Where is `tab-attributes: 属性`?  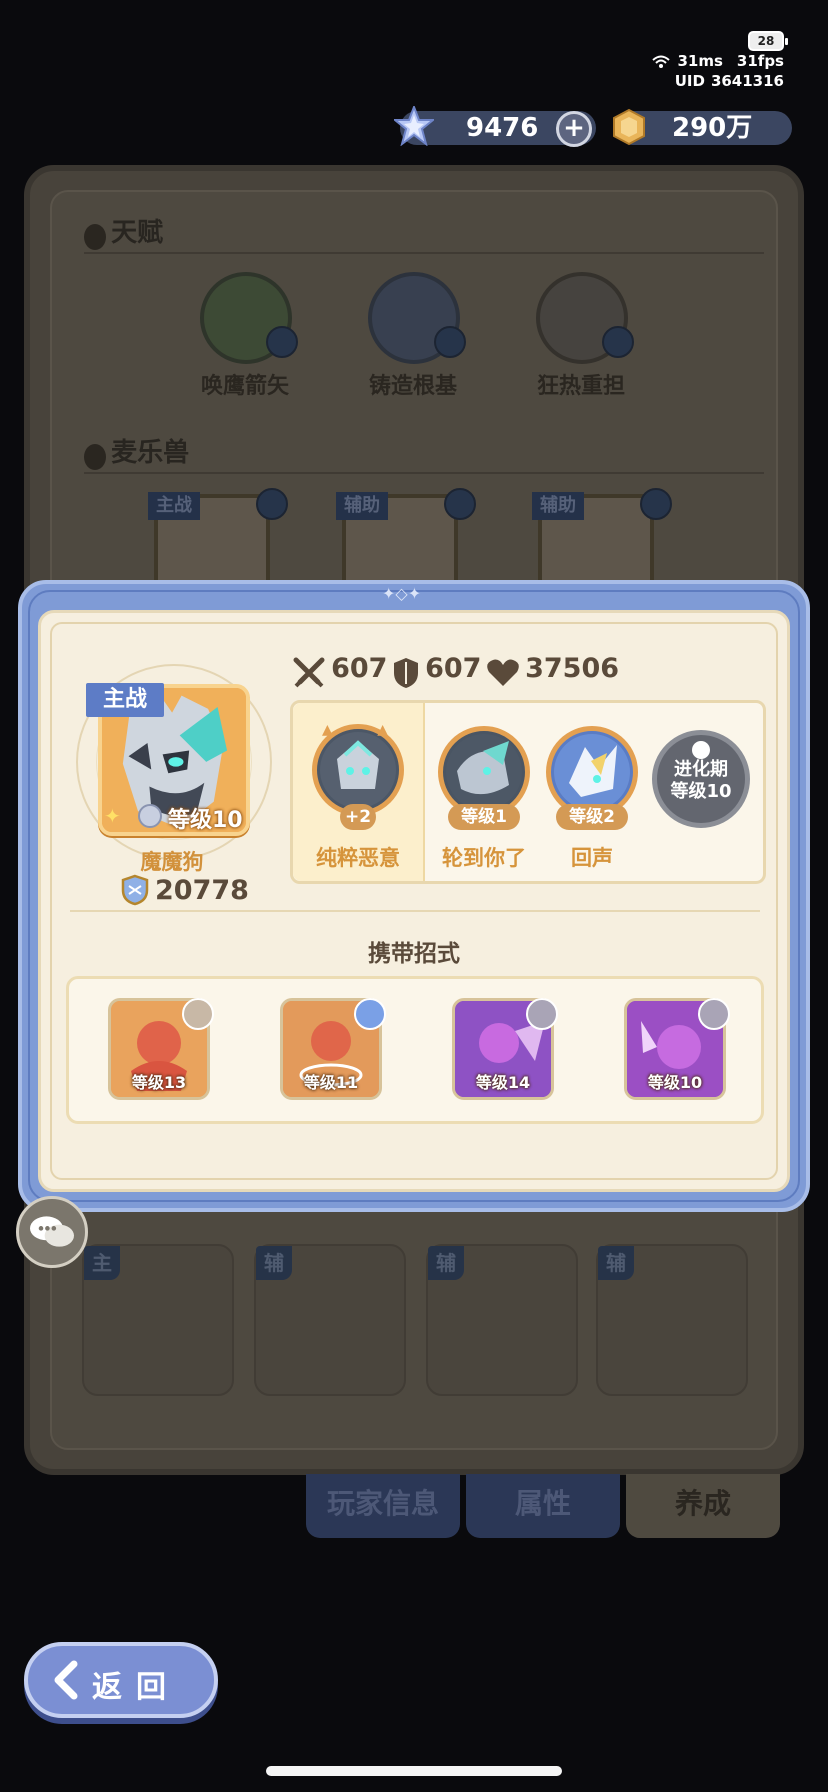
tab-attributes: 属性 is located at coordinates (543, 1506).